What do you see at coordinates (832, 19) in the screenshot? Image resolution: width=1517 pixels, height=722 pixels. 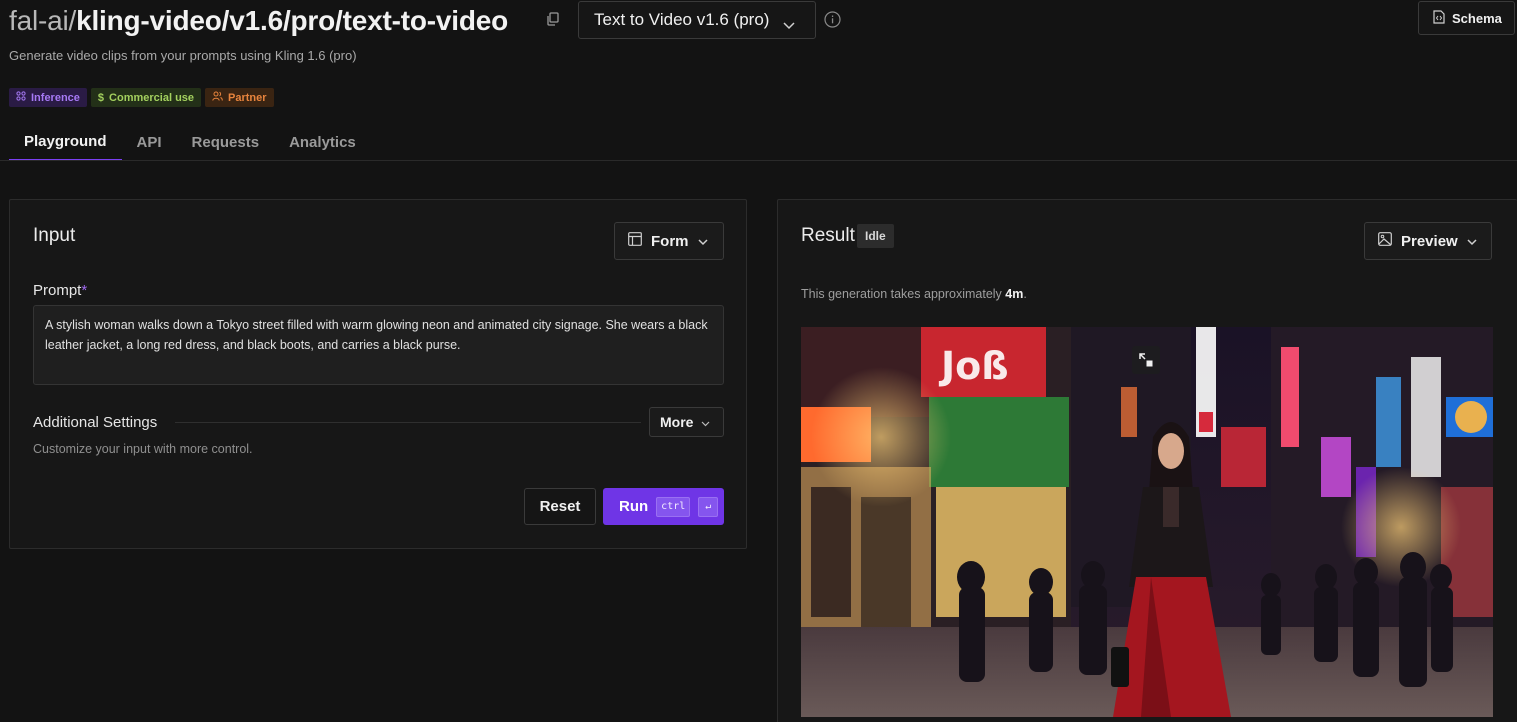 I see `info-icon` at bounding box center [832, 19].